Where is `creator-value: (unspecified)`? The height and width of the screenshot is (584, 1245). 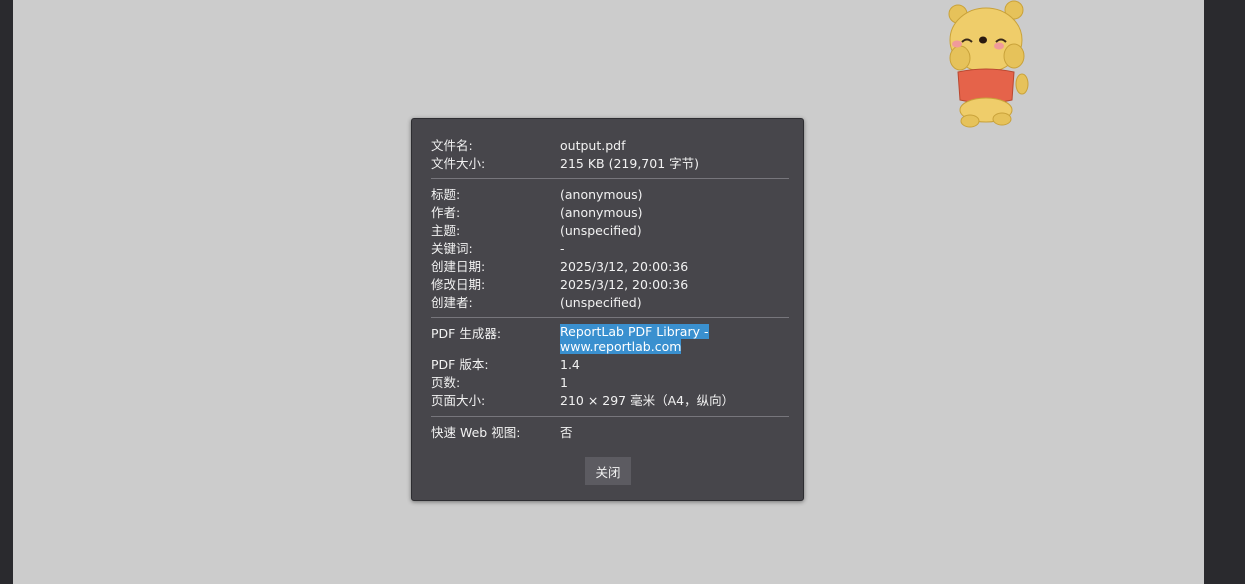
creator-value: (unspecified) is located at coordinates (601, 302).